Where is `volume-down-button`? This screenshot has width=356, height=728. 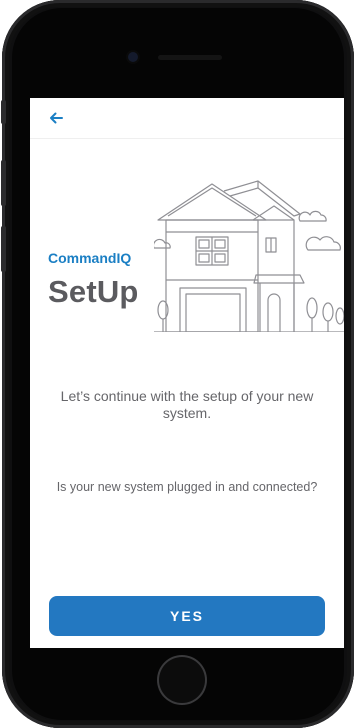
volume-down-button is located at coordinates (3, 249).